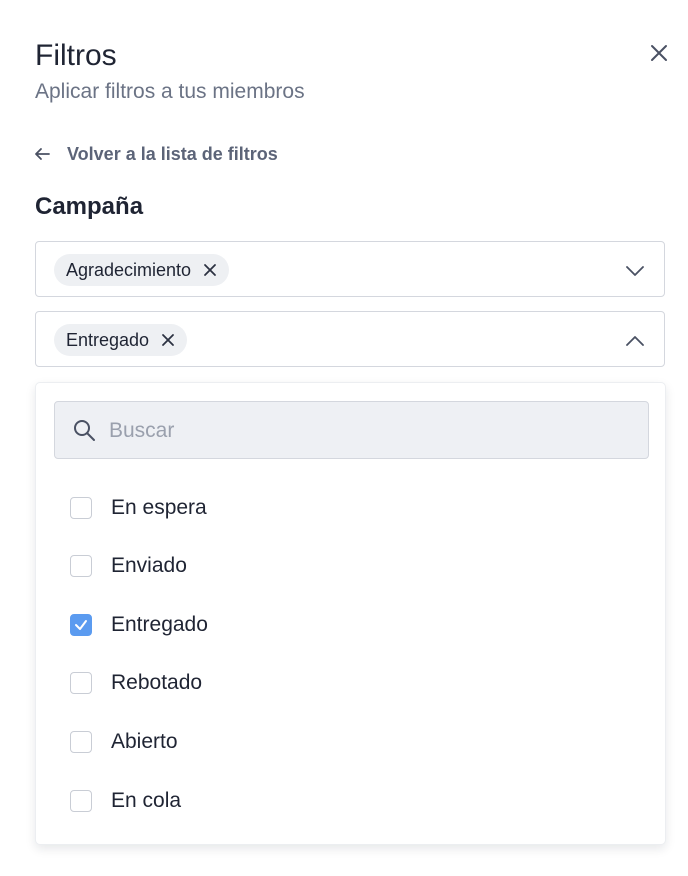  I want to click on option-label: Abierto, so click(144, 741).